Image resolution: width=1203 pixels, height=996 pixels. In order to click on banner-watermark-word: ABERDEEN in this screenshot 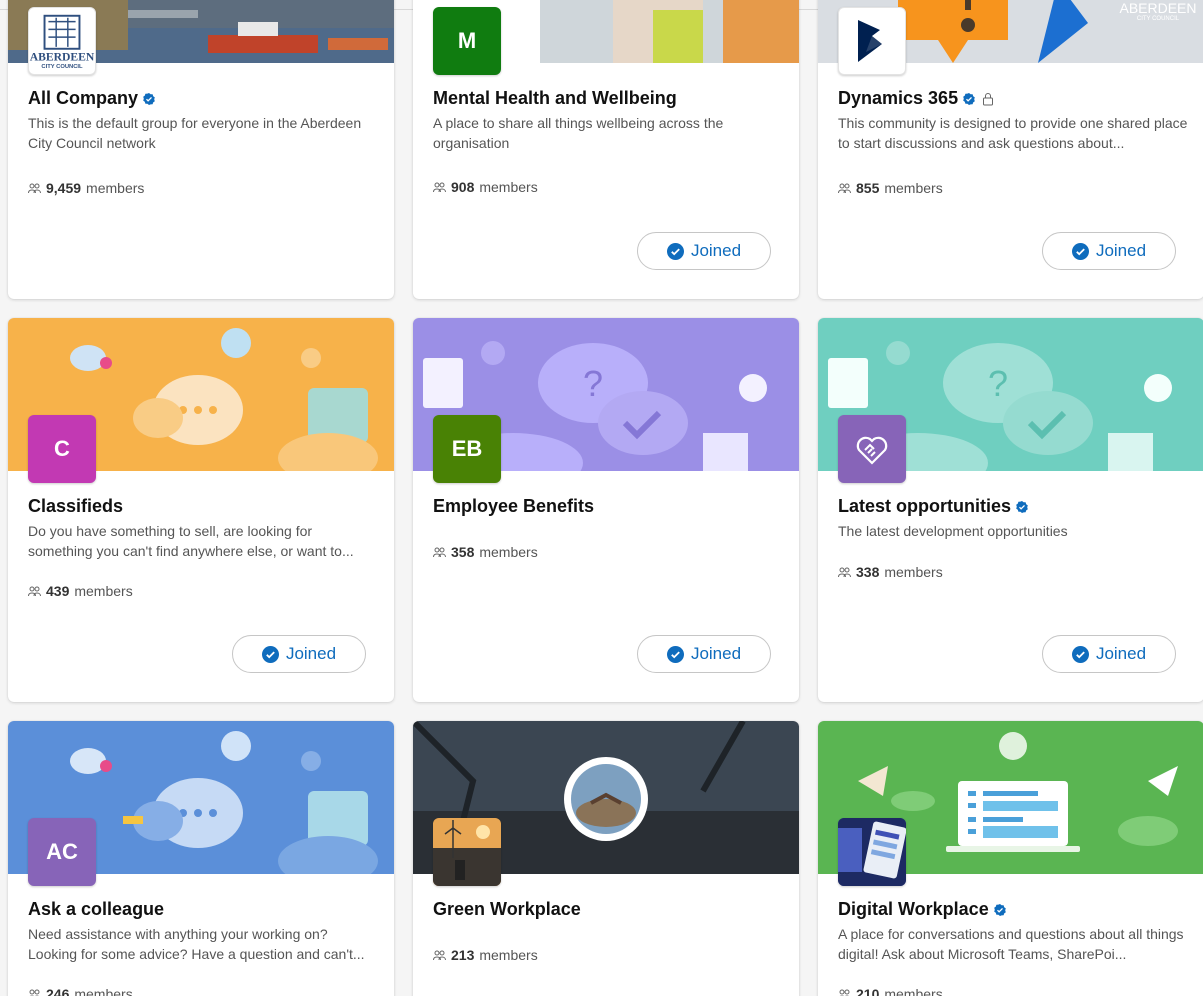, I will do `click(1157, 8)`.